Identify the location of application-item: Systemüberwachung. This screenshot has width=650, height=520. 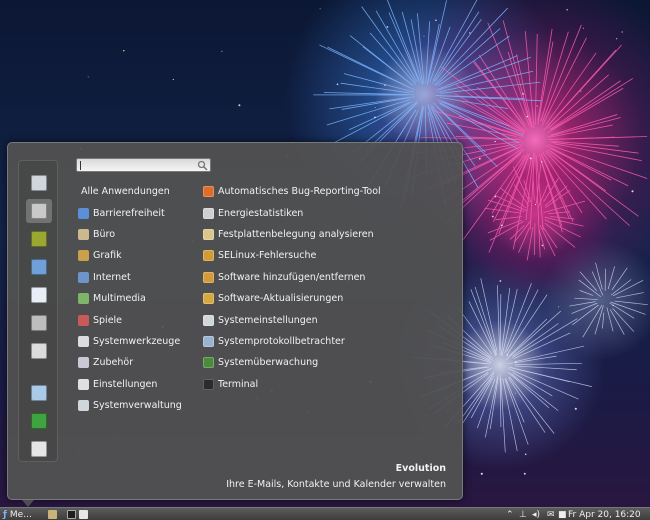
(330, 362).